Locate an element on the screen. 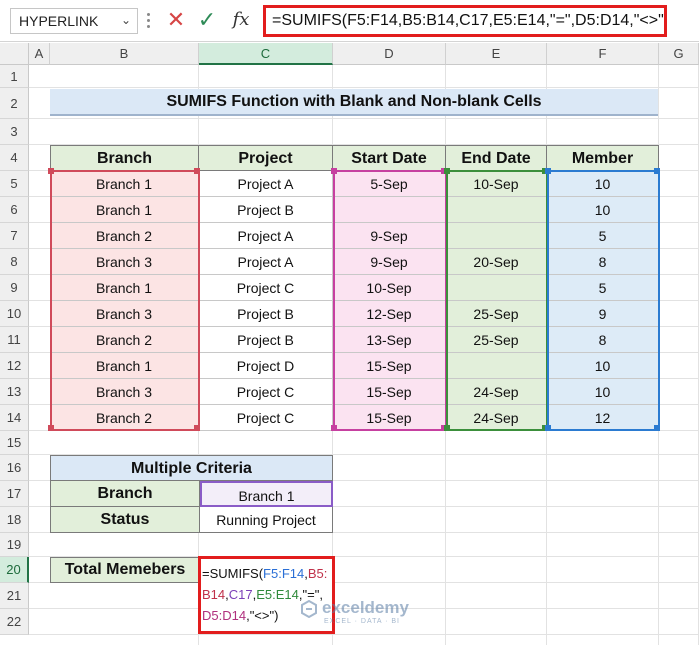  range-highlight-start-date is located at coordinates (389, 299).